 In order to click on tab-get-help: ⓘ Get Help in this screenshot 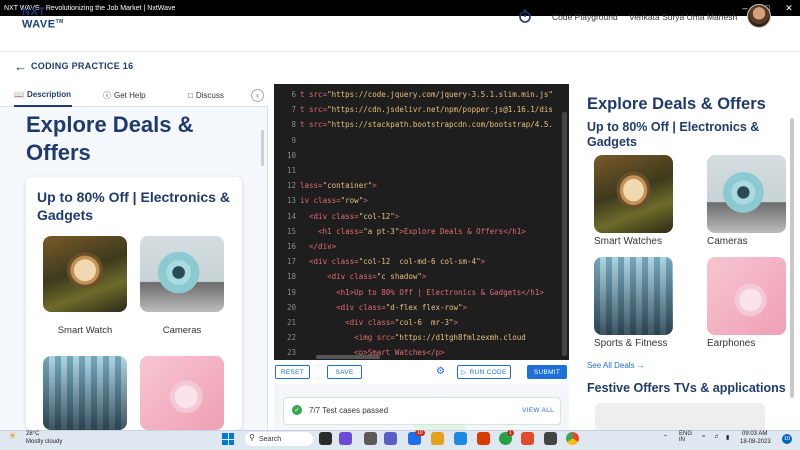, I will do `click(128, 95)`.